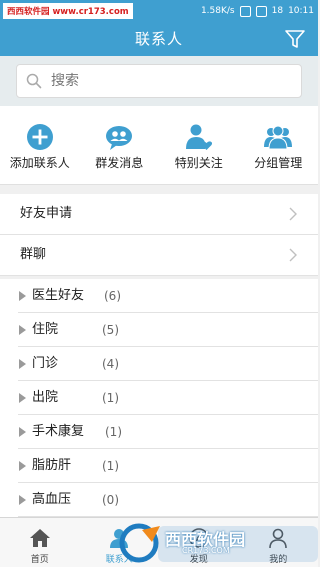 This screenshot has width=320, height=567. I want to click on watermark-url: CR173.COM, so click(206, 550).